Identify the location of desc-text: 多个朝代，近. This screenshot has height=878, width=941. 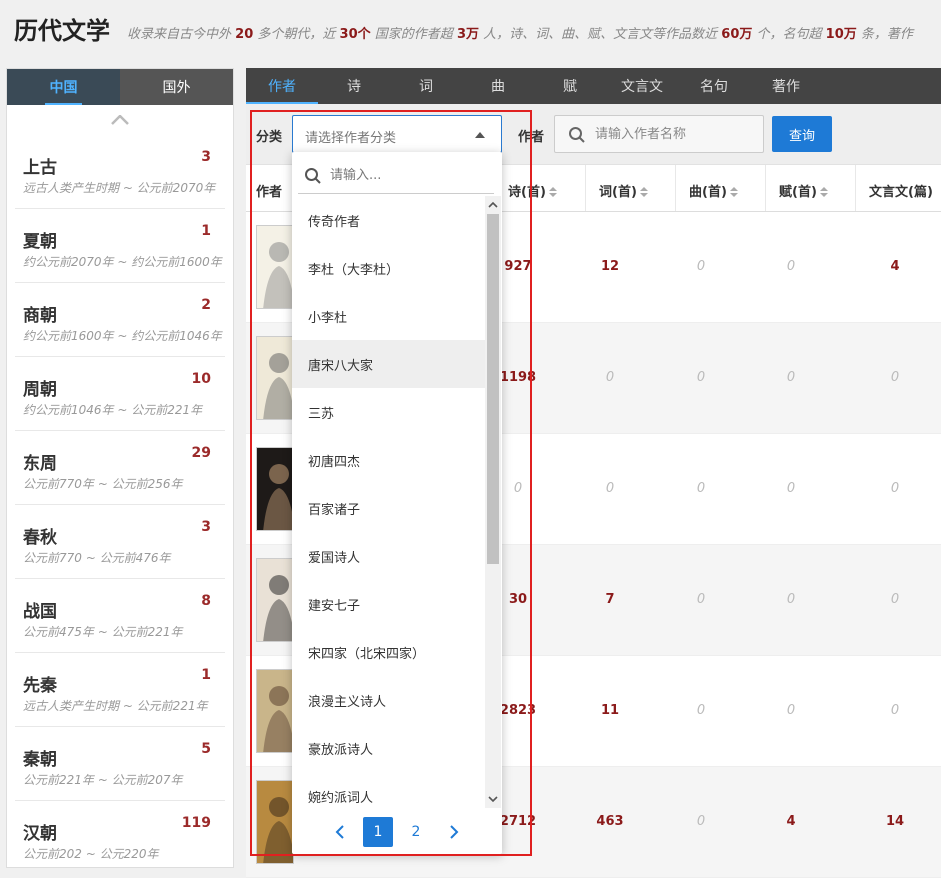
(296, 34).